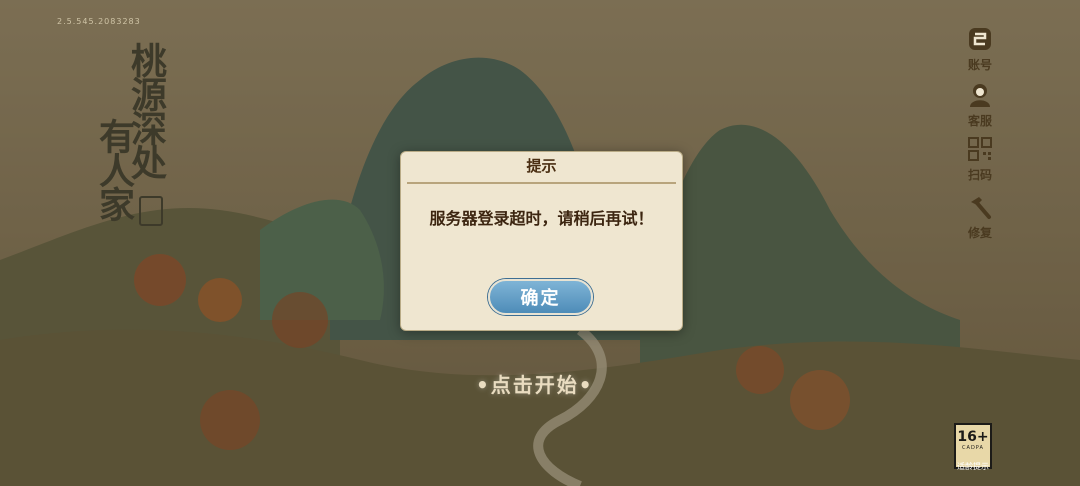 The height and width of the screenshot is (486, 1080). Describe the element at coordinates (540, 297) in the screenshot. I see `confirm-button: 确定` at that location.